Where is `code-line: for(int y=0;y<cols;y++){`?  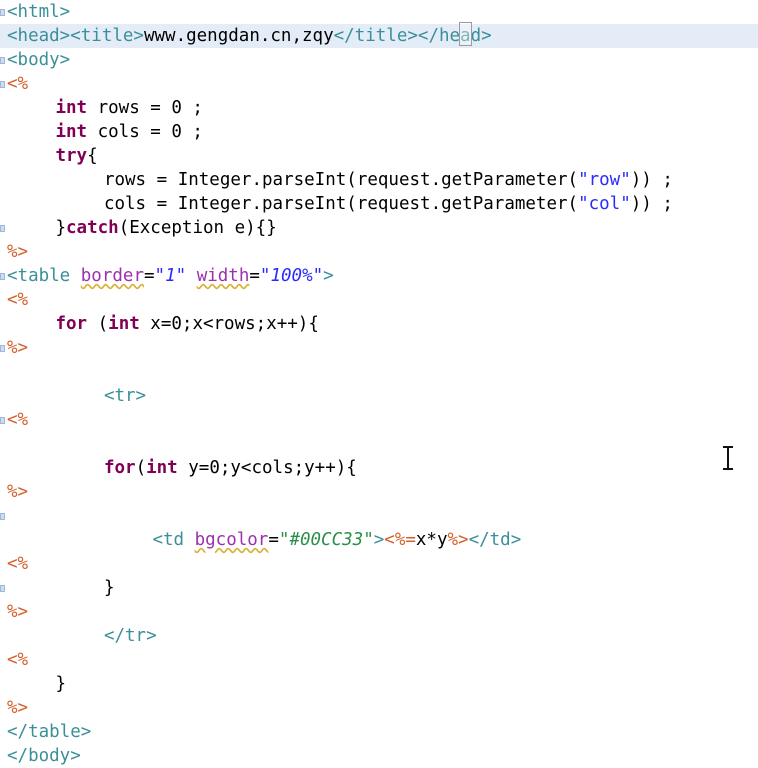 code-line: for(int y=0;y<cols;y++){ is located at coordinates (379, 468).